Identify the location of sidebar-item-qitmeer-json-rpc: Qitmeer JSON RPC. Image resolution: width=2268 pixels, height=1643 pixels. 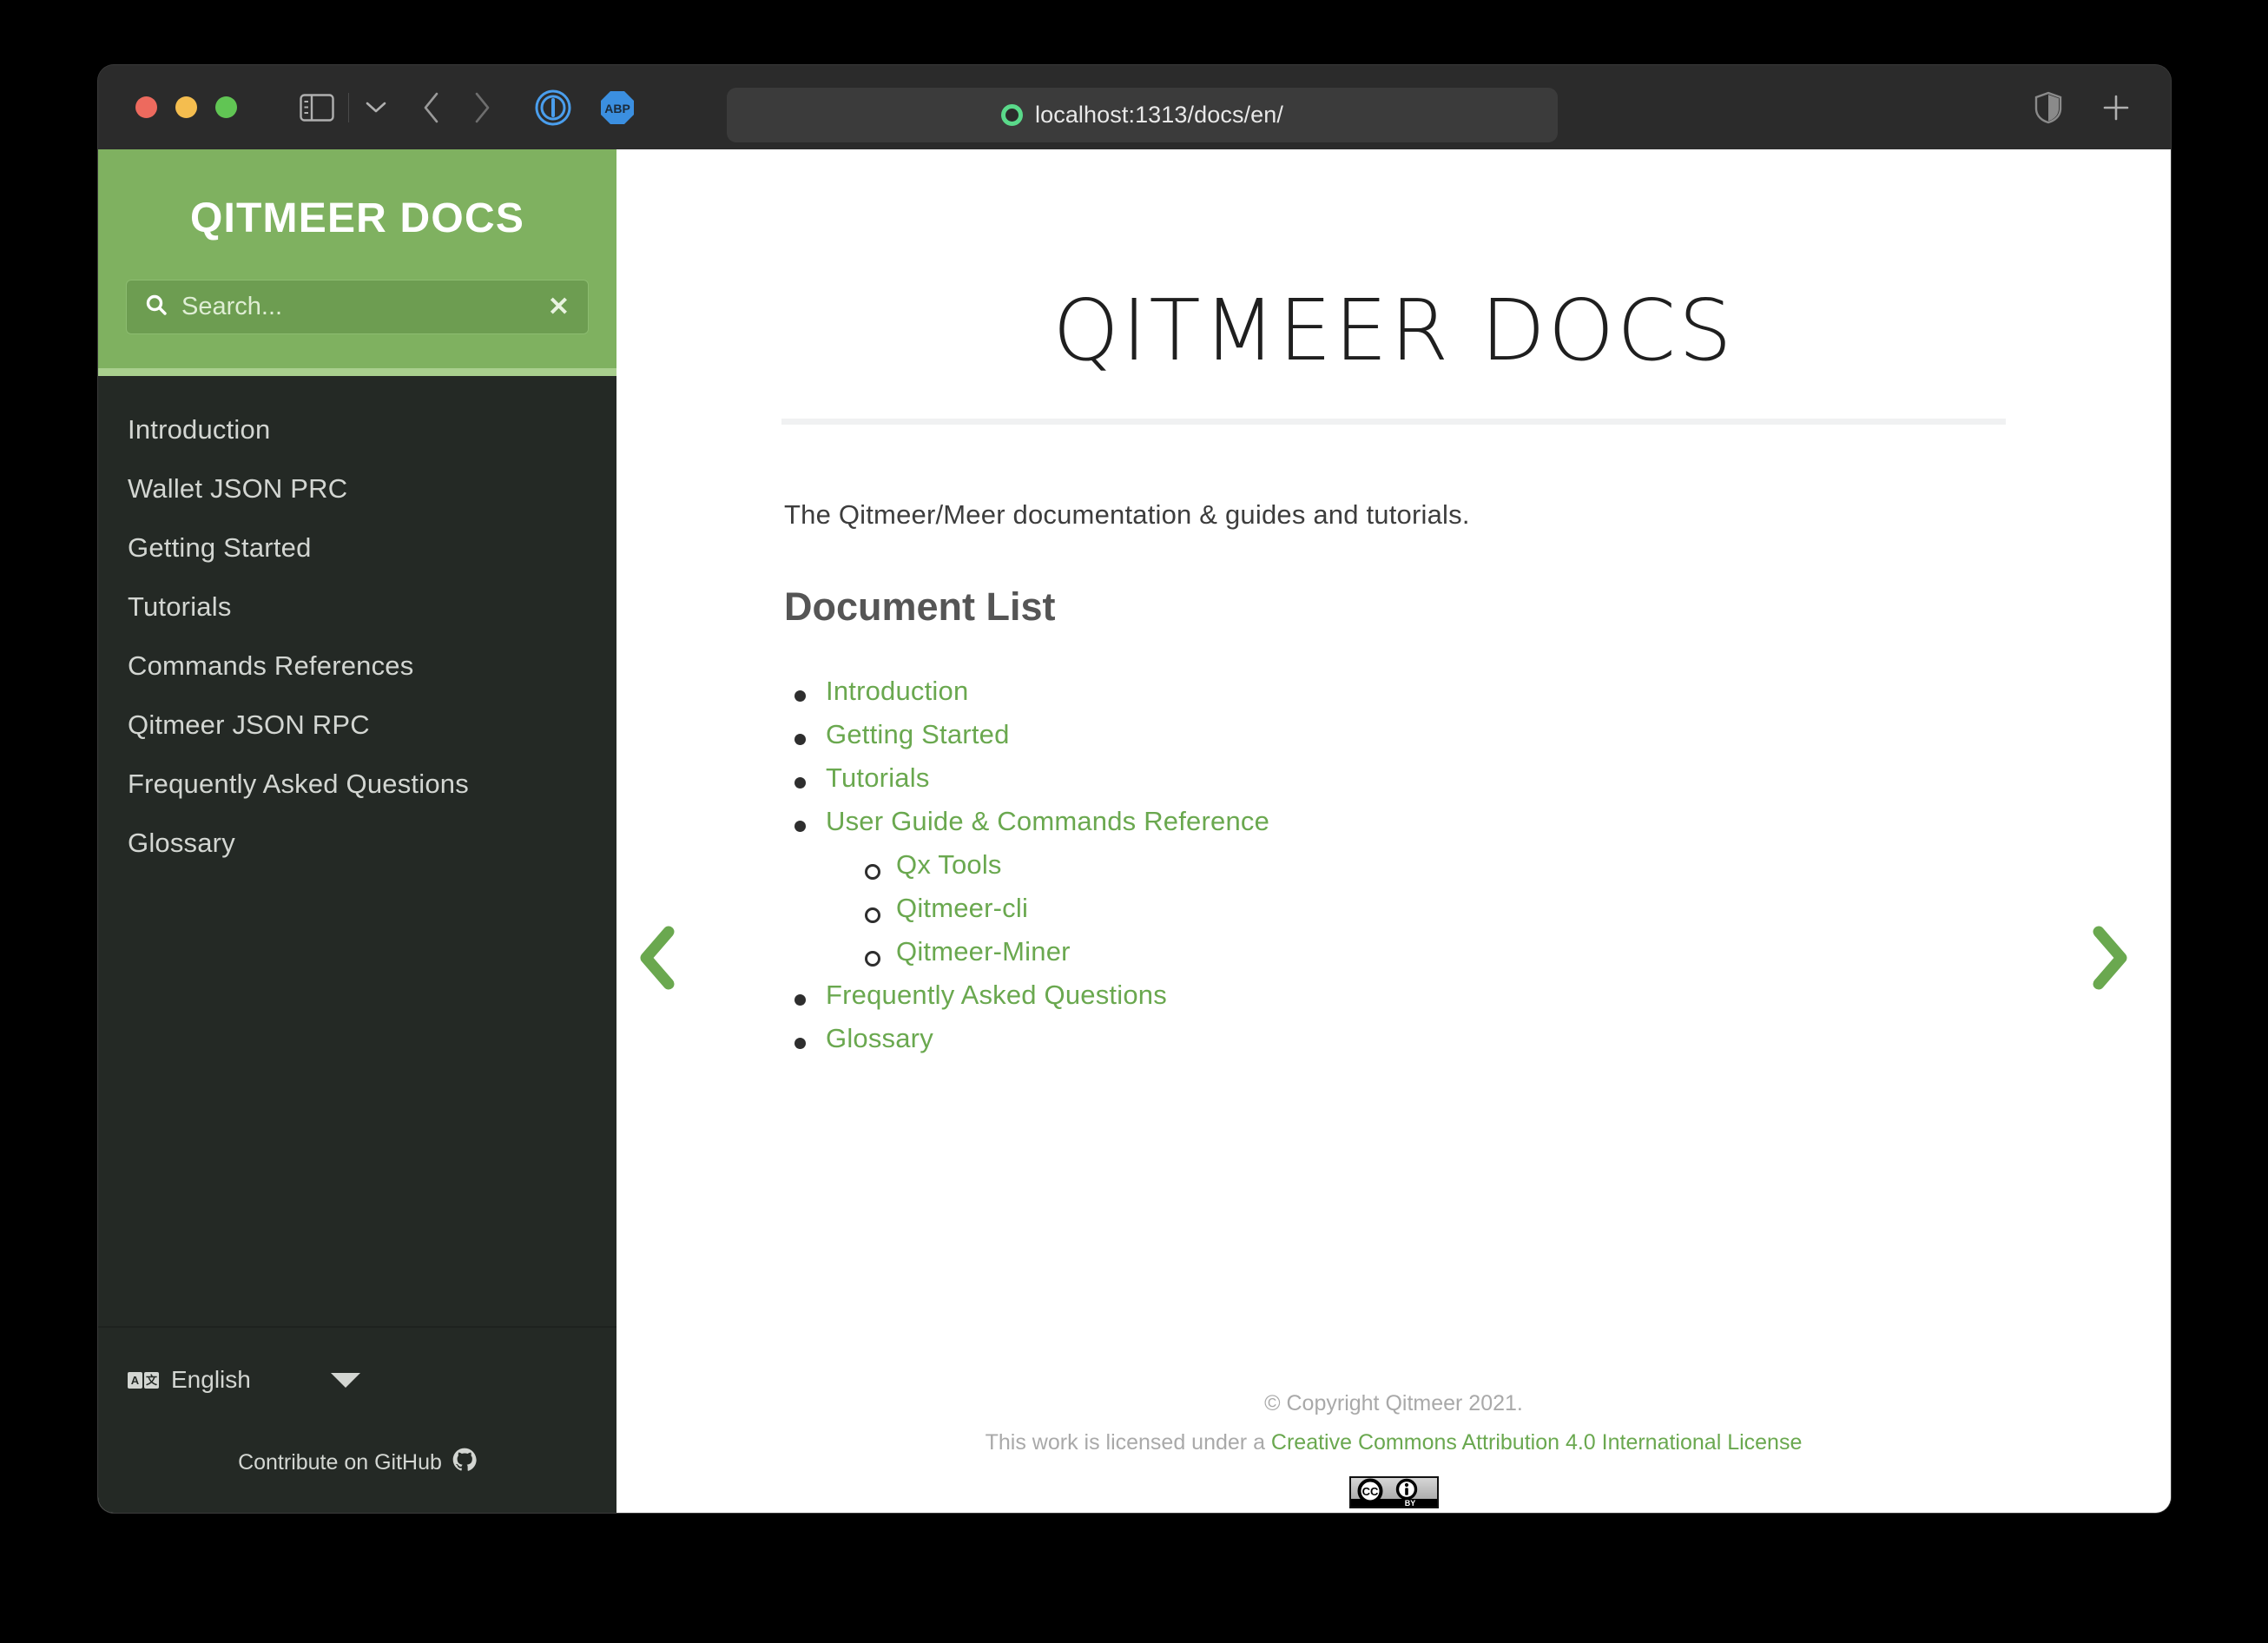
(357, 725).